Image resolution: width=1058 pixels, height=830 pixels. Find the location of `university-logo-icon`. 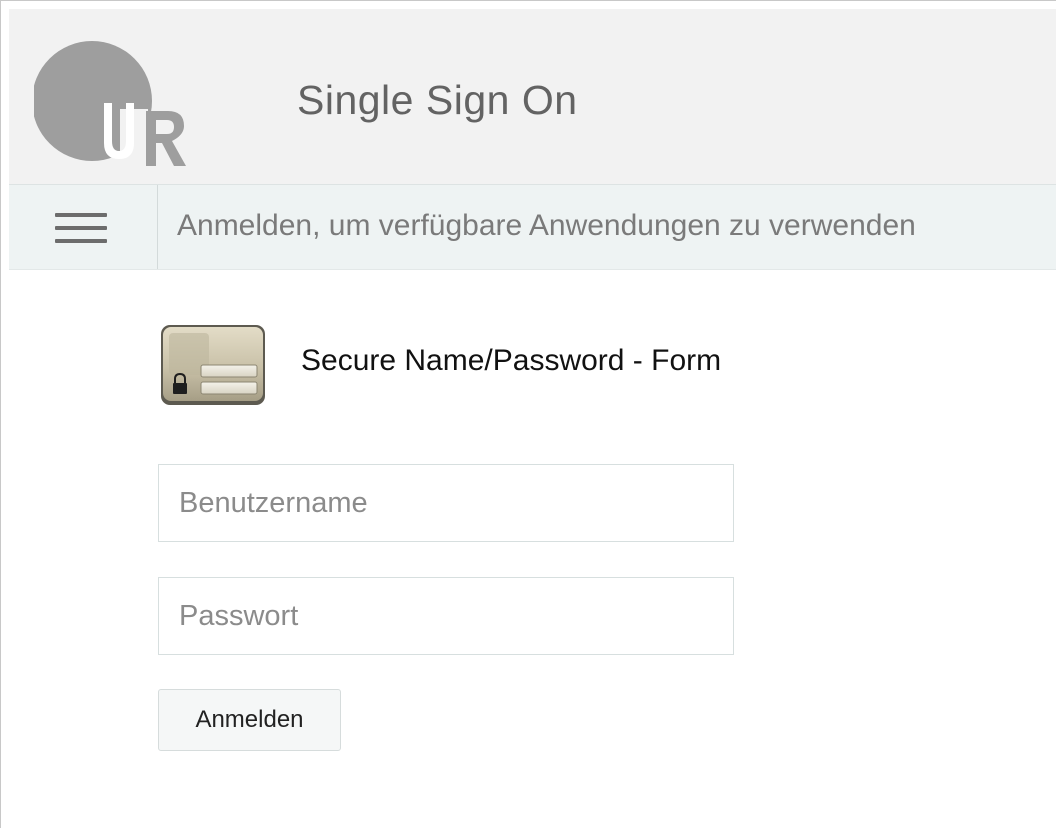

university-logo-icon is located at coordinates (110, 104).